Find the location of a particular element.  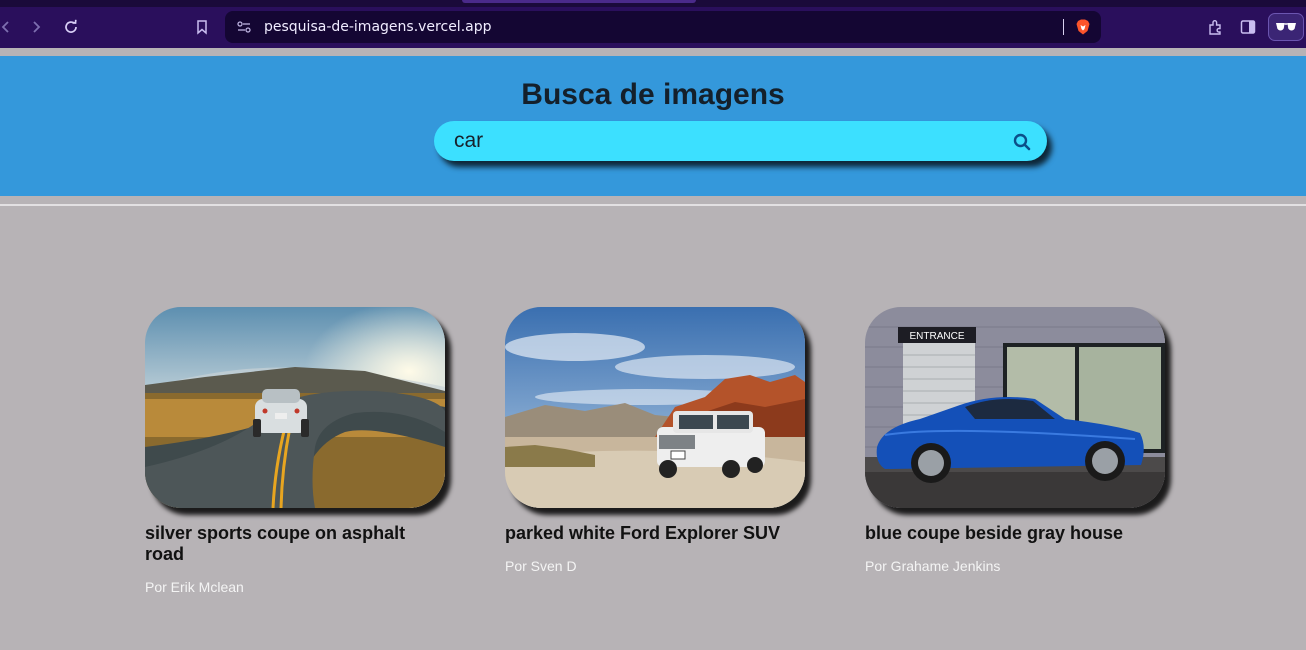

active-tab-indicator is located at coordinates (579, 1).